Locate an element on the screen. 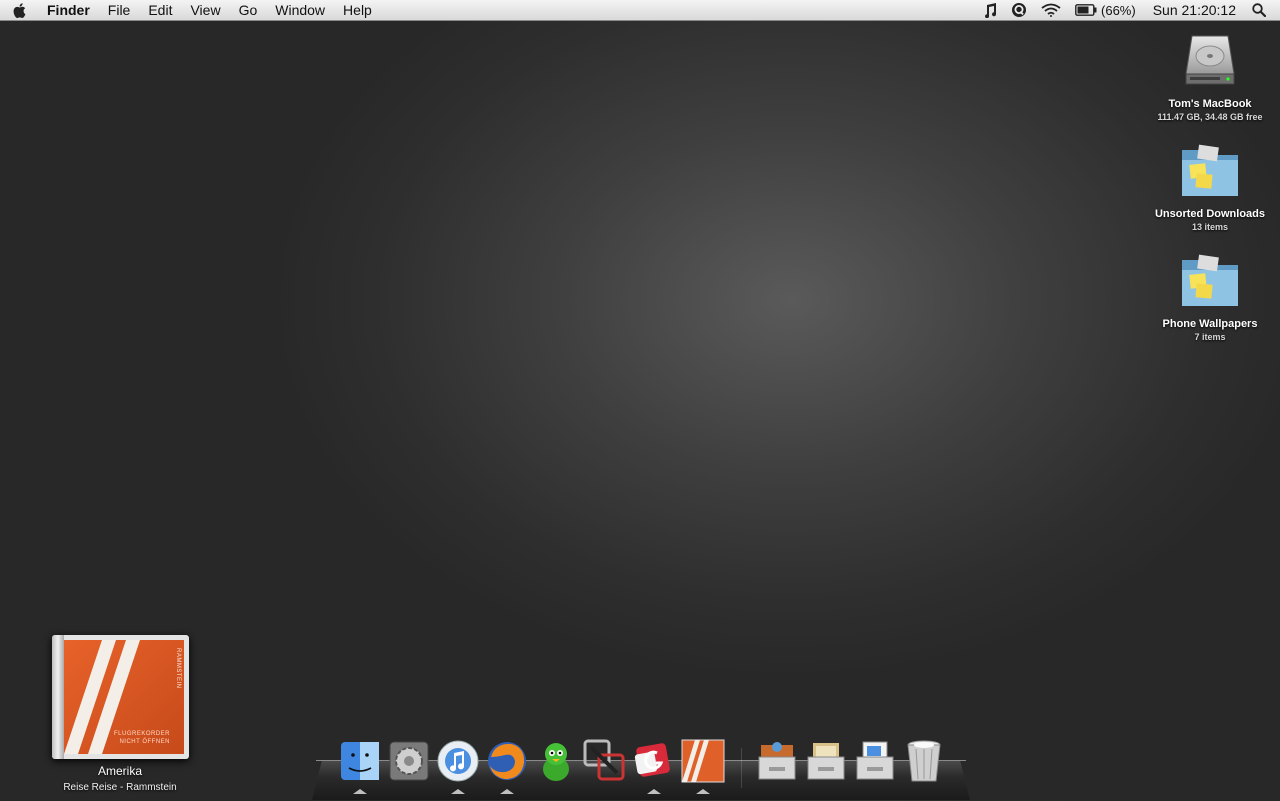  album-art-icon is located at coordinates (703, 761).